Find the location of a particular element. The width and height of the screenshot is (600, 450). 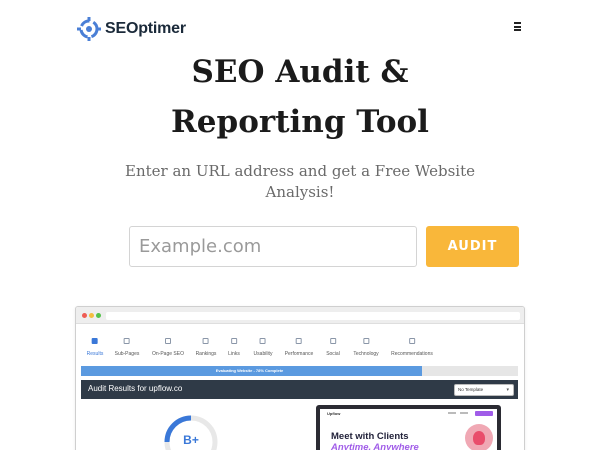

tab-label: Recommendations is located at coordinates (412, 354).